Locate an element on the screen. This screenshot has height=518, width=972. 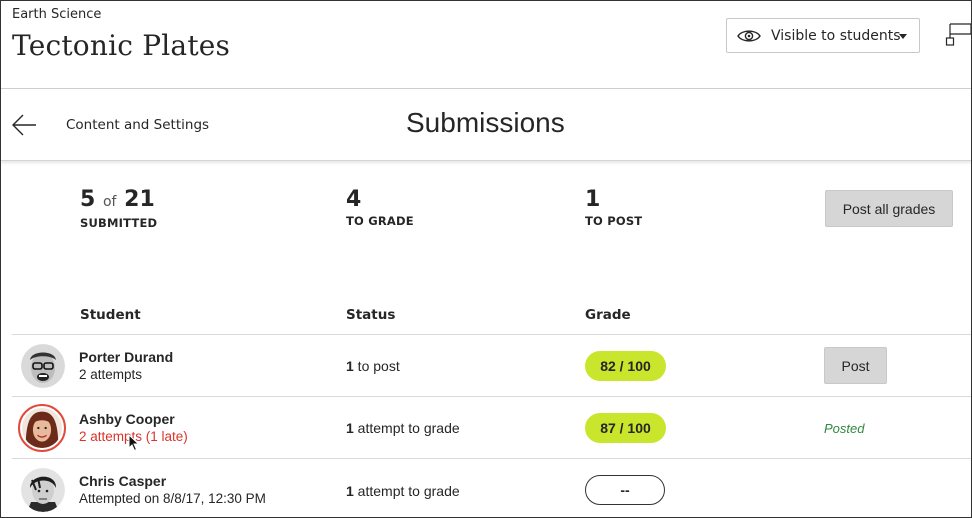
submitted-caption: SUBMITTED is located at coordinates (119, 223).